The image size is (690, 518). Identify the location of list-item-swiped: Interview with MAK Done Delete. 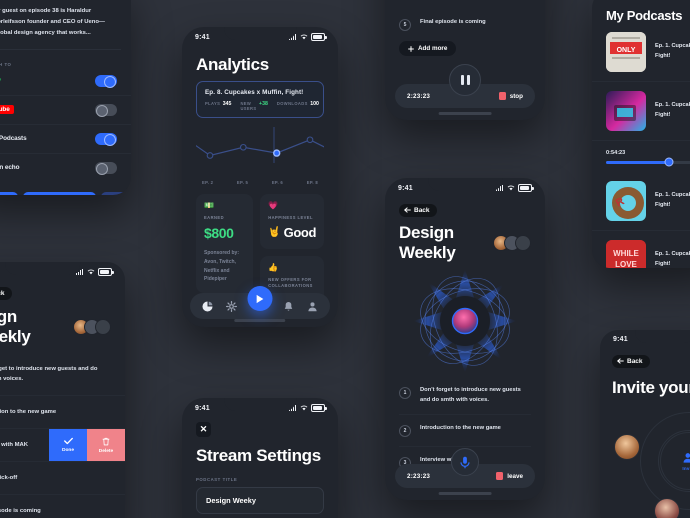
(62, 446).